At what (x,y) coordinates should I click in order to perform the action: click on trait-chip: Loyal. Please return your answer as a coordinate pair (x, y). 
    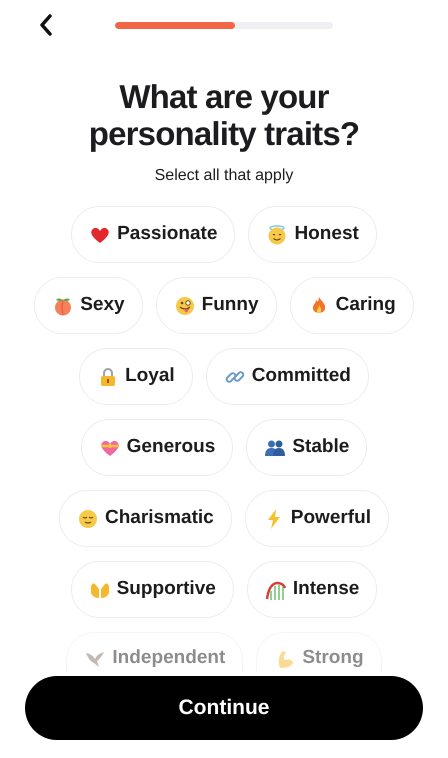
    Looking at the image, I should click on (136, 376).